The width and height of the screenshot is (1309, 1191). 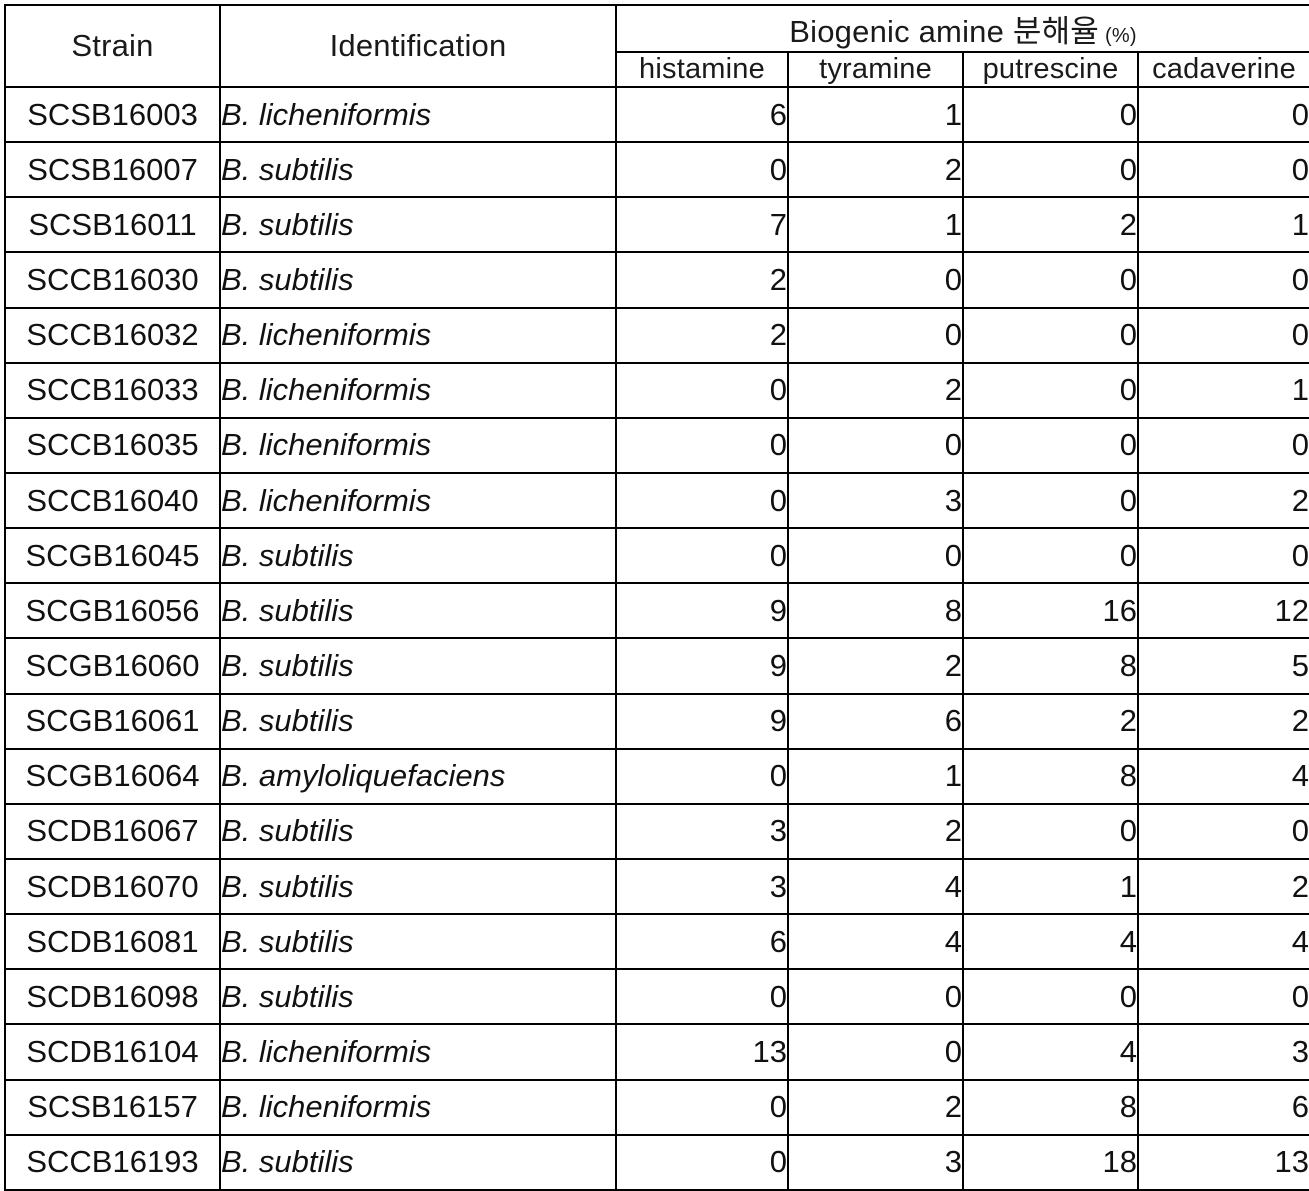 What do you see at coordinates (112, 335) in the screenshot?
I see `cell-strain: SCCB16032` at bounding box center [112, 335].